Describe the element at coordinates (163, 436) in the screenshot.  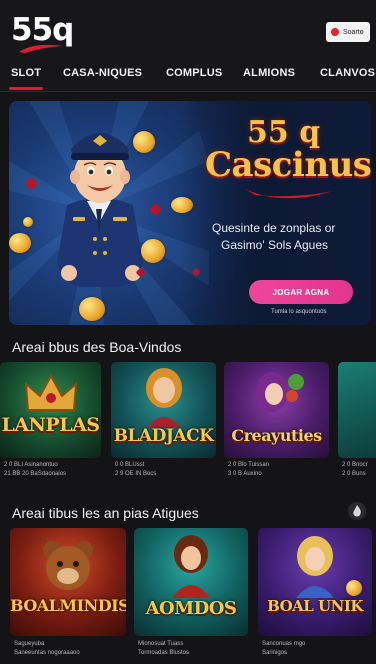
I see `game-title: BLADJACK` at that location.